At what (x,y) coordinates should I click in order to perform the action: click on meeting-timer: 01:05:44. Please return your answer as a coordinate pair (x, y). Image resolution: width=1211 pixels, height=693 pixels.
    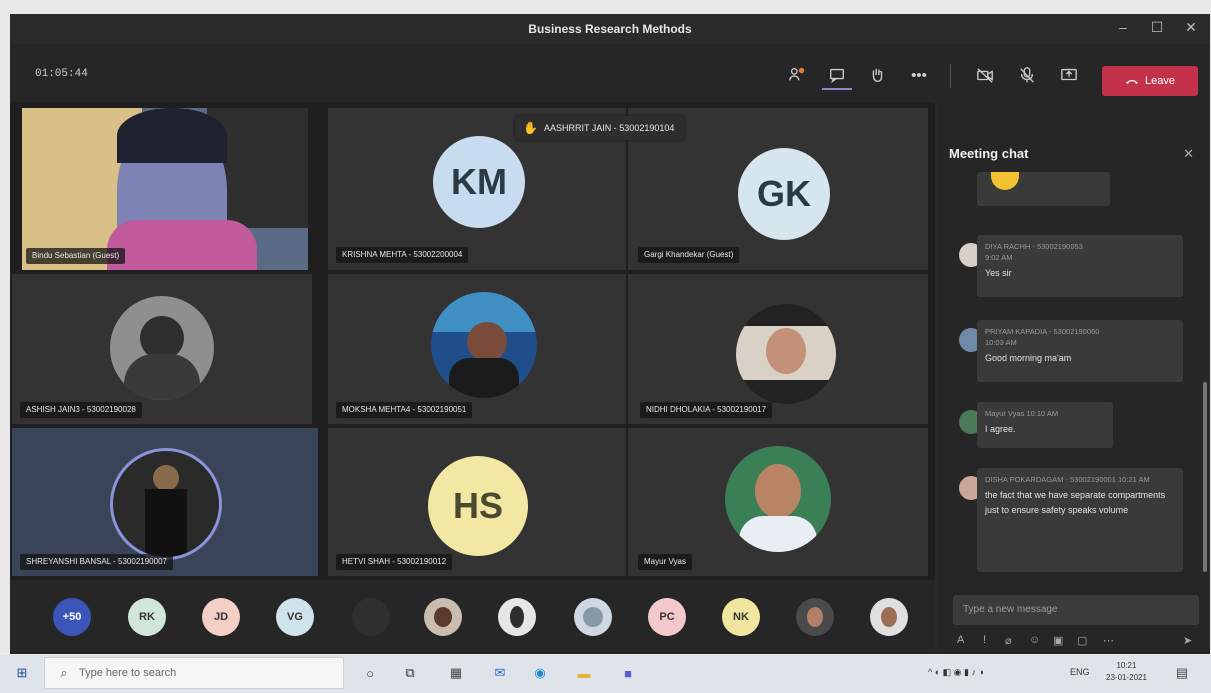
    Looking at the image, I should click on (61, 74).